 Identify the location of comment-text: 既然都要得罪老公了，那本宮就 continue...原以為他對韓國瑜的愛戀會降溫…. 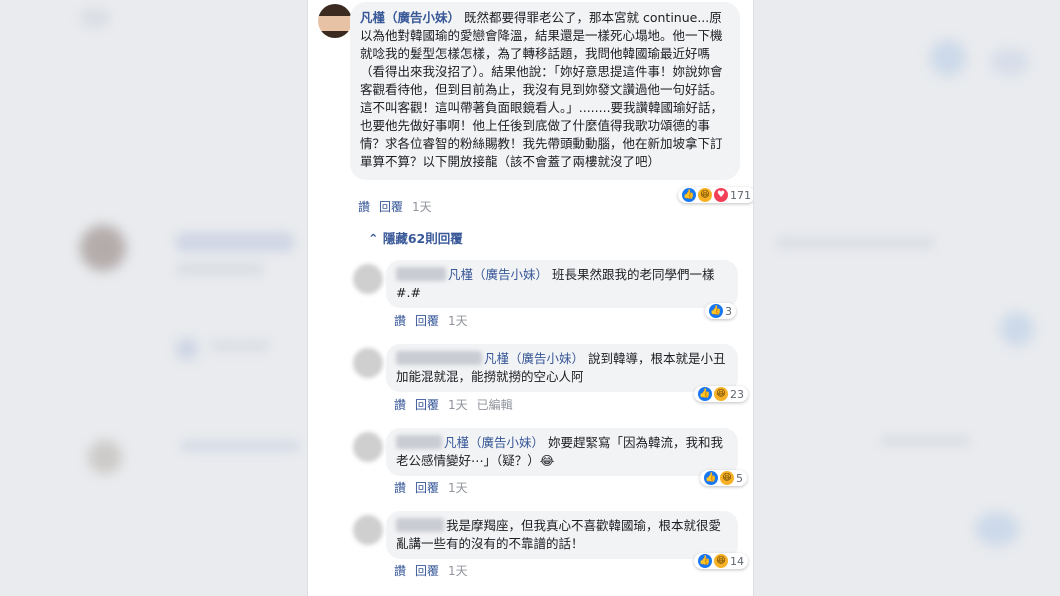
(542, 89).